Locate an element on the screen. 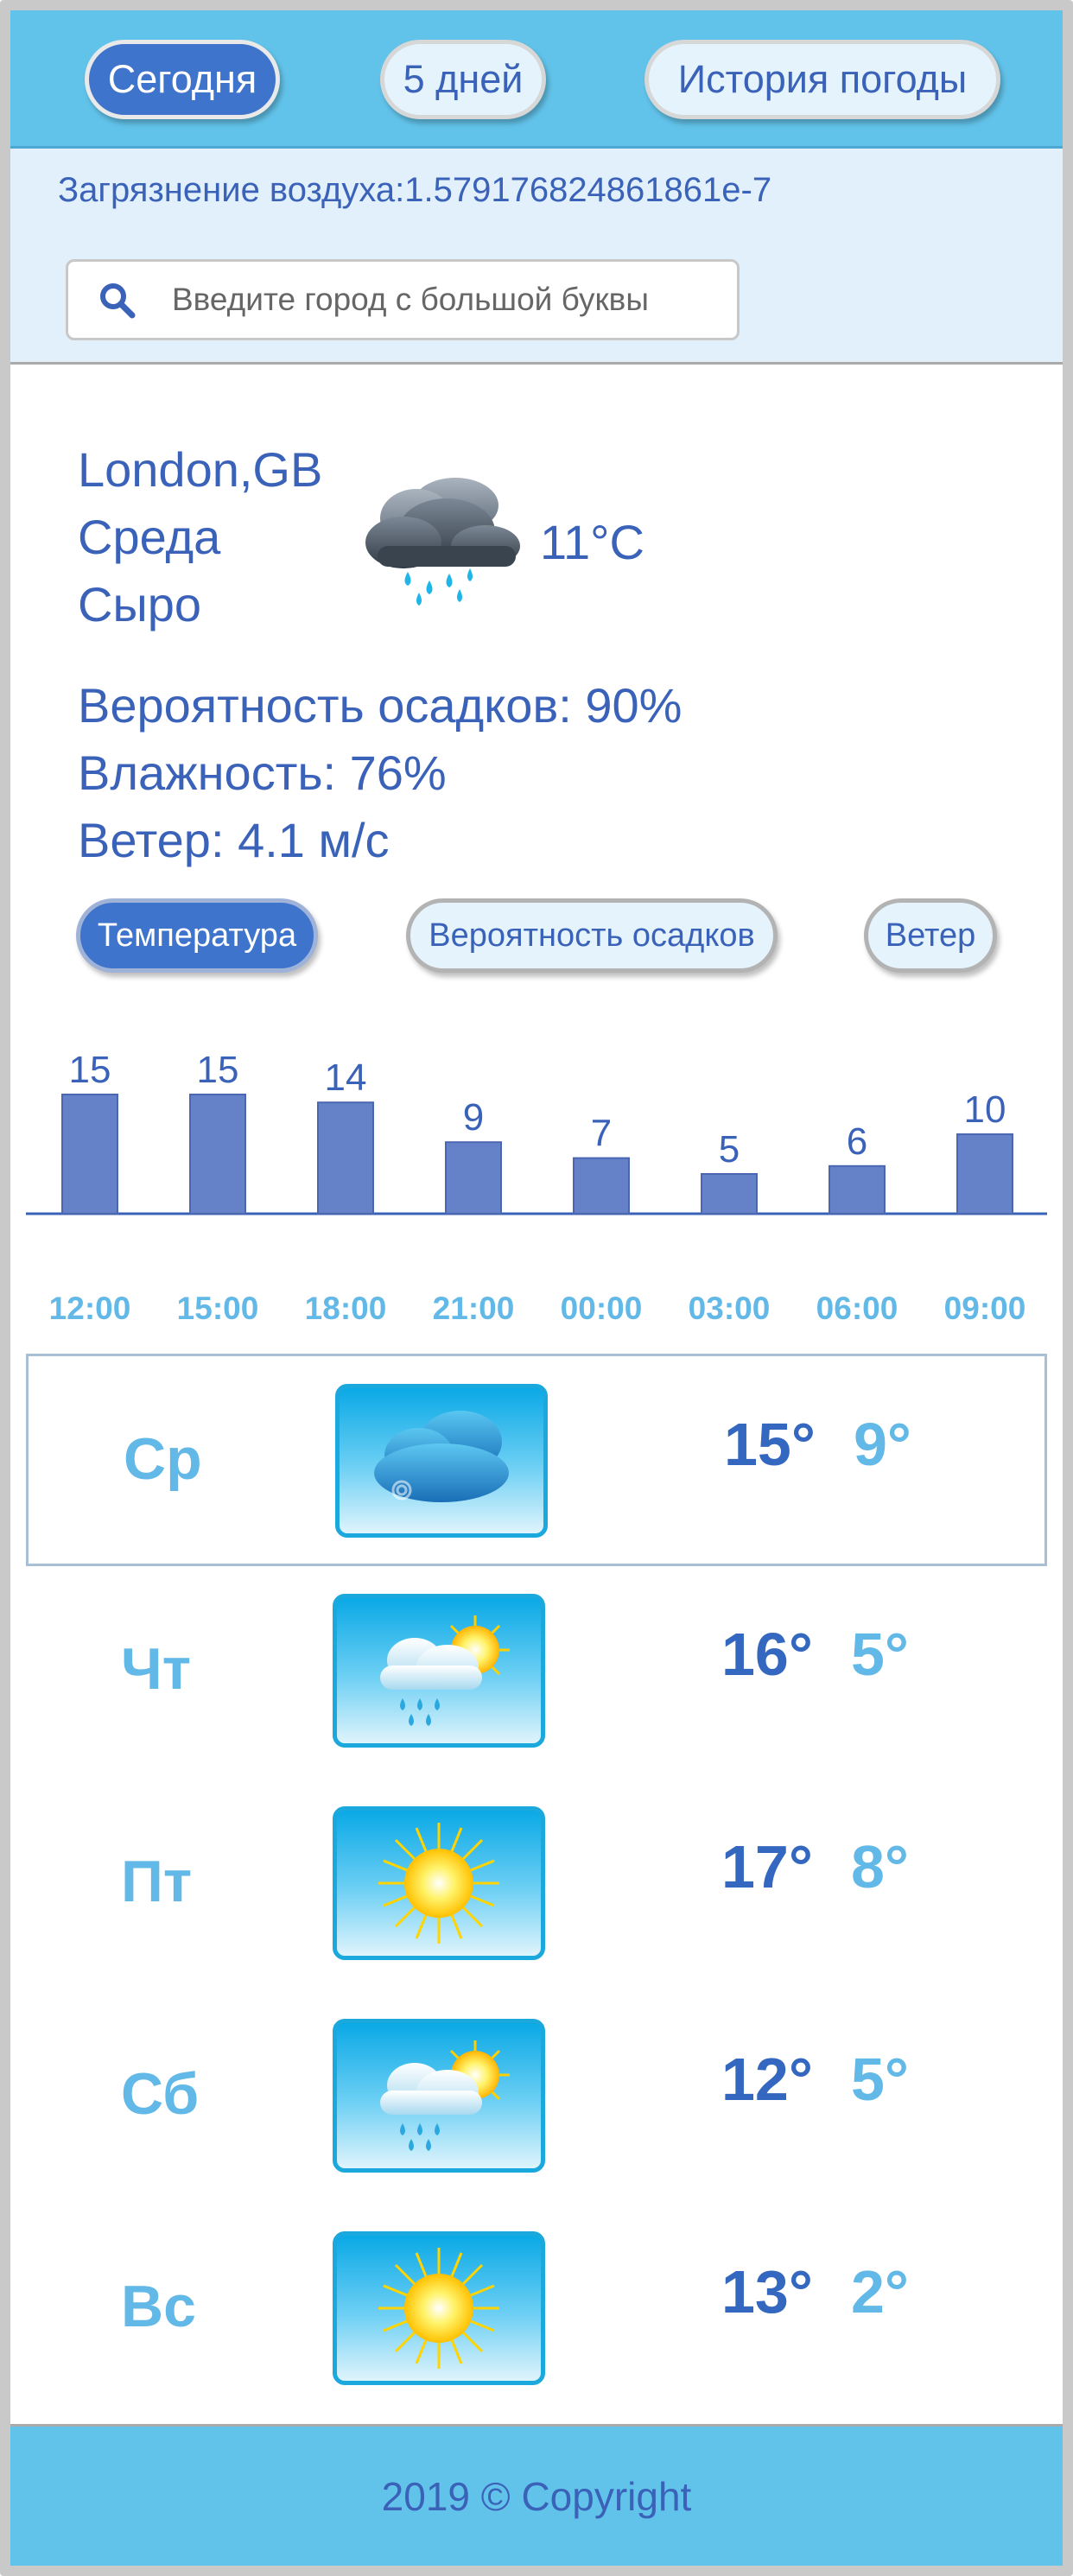  forecast-high-temp: 13° is located at coordinates (767, 2291).